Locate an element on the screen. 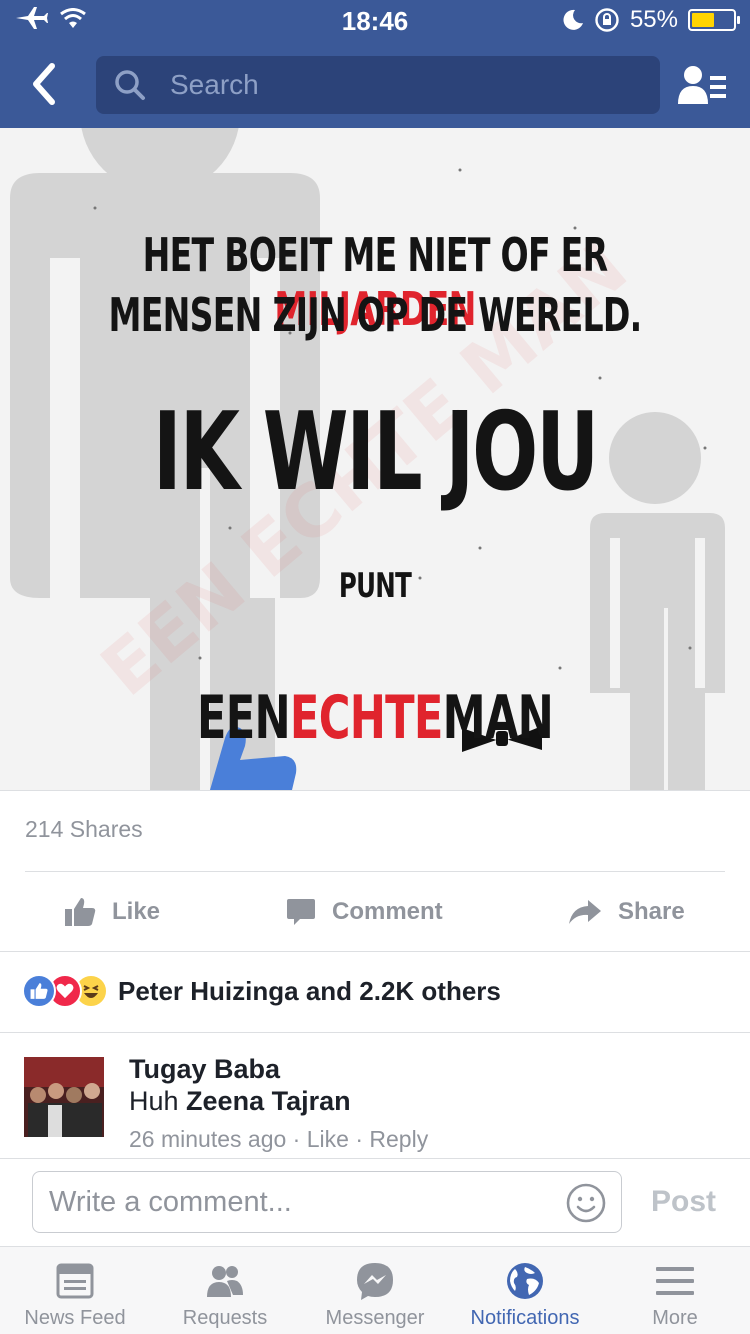  share-icon is located at coordinates (585, 912).